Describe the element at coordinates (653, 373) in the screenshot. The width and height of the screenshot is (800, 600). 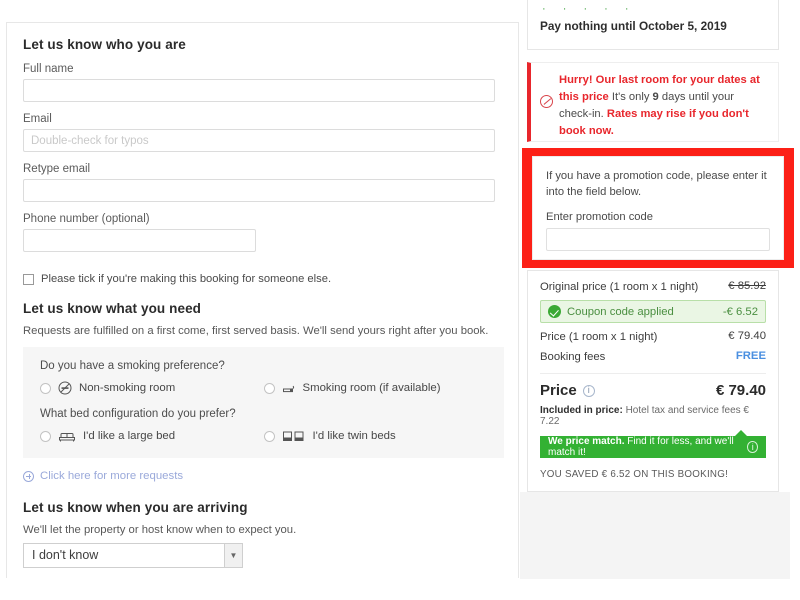
I see `divider` at that location.